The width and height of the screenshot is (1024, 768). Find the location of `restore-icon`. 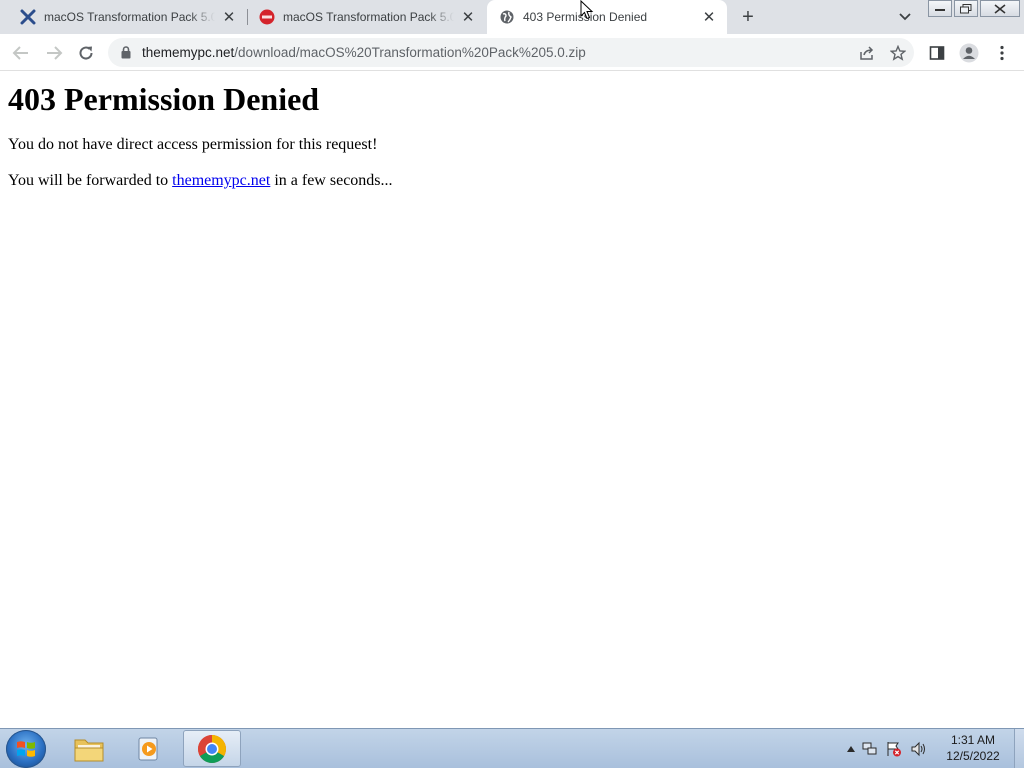

restore-icon is located at coordinates (966, 8).